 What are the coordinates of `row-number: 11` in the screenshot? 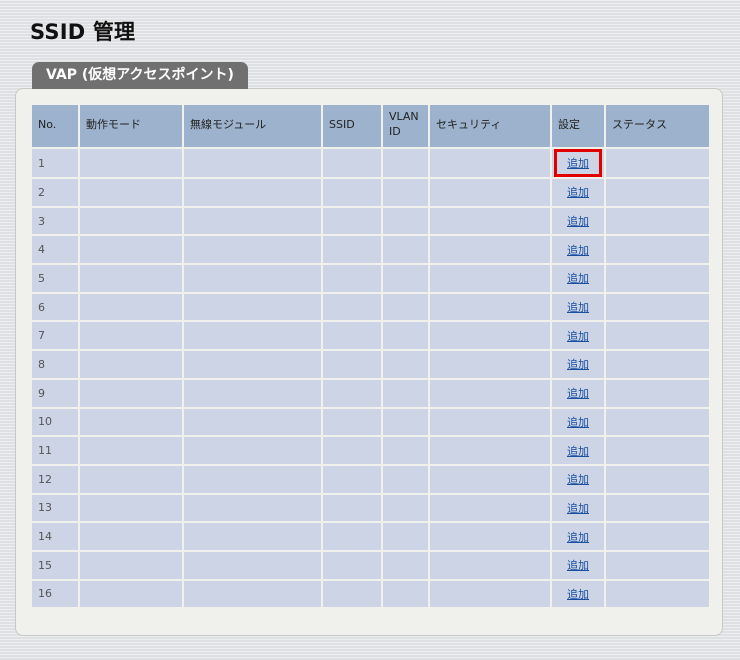 It's located at (55, 450).